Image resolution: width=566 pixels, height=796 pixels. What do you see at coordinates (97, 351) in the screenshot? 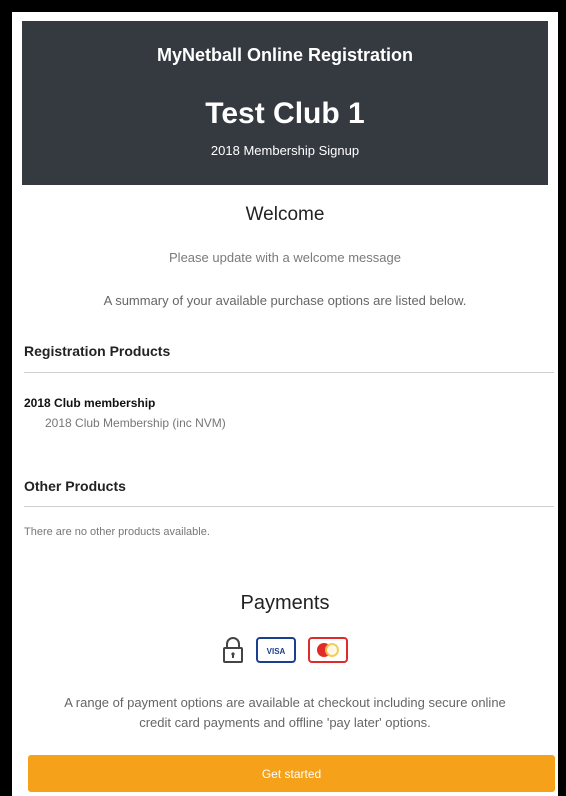
I see `registration-products-title: Registration Products` at bounding box center [97, 351].